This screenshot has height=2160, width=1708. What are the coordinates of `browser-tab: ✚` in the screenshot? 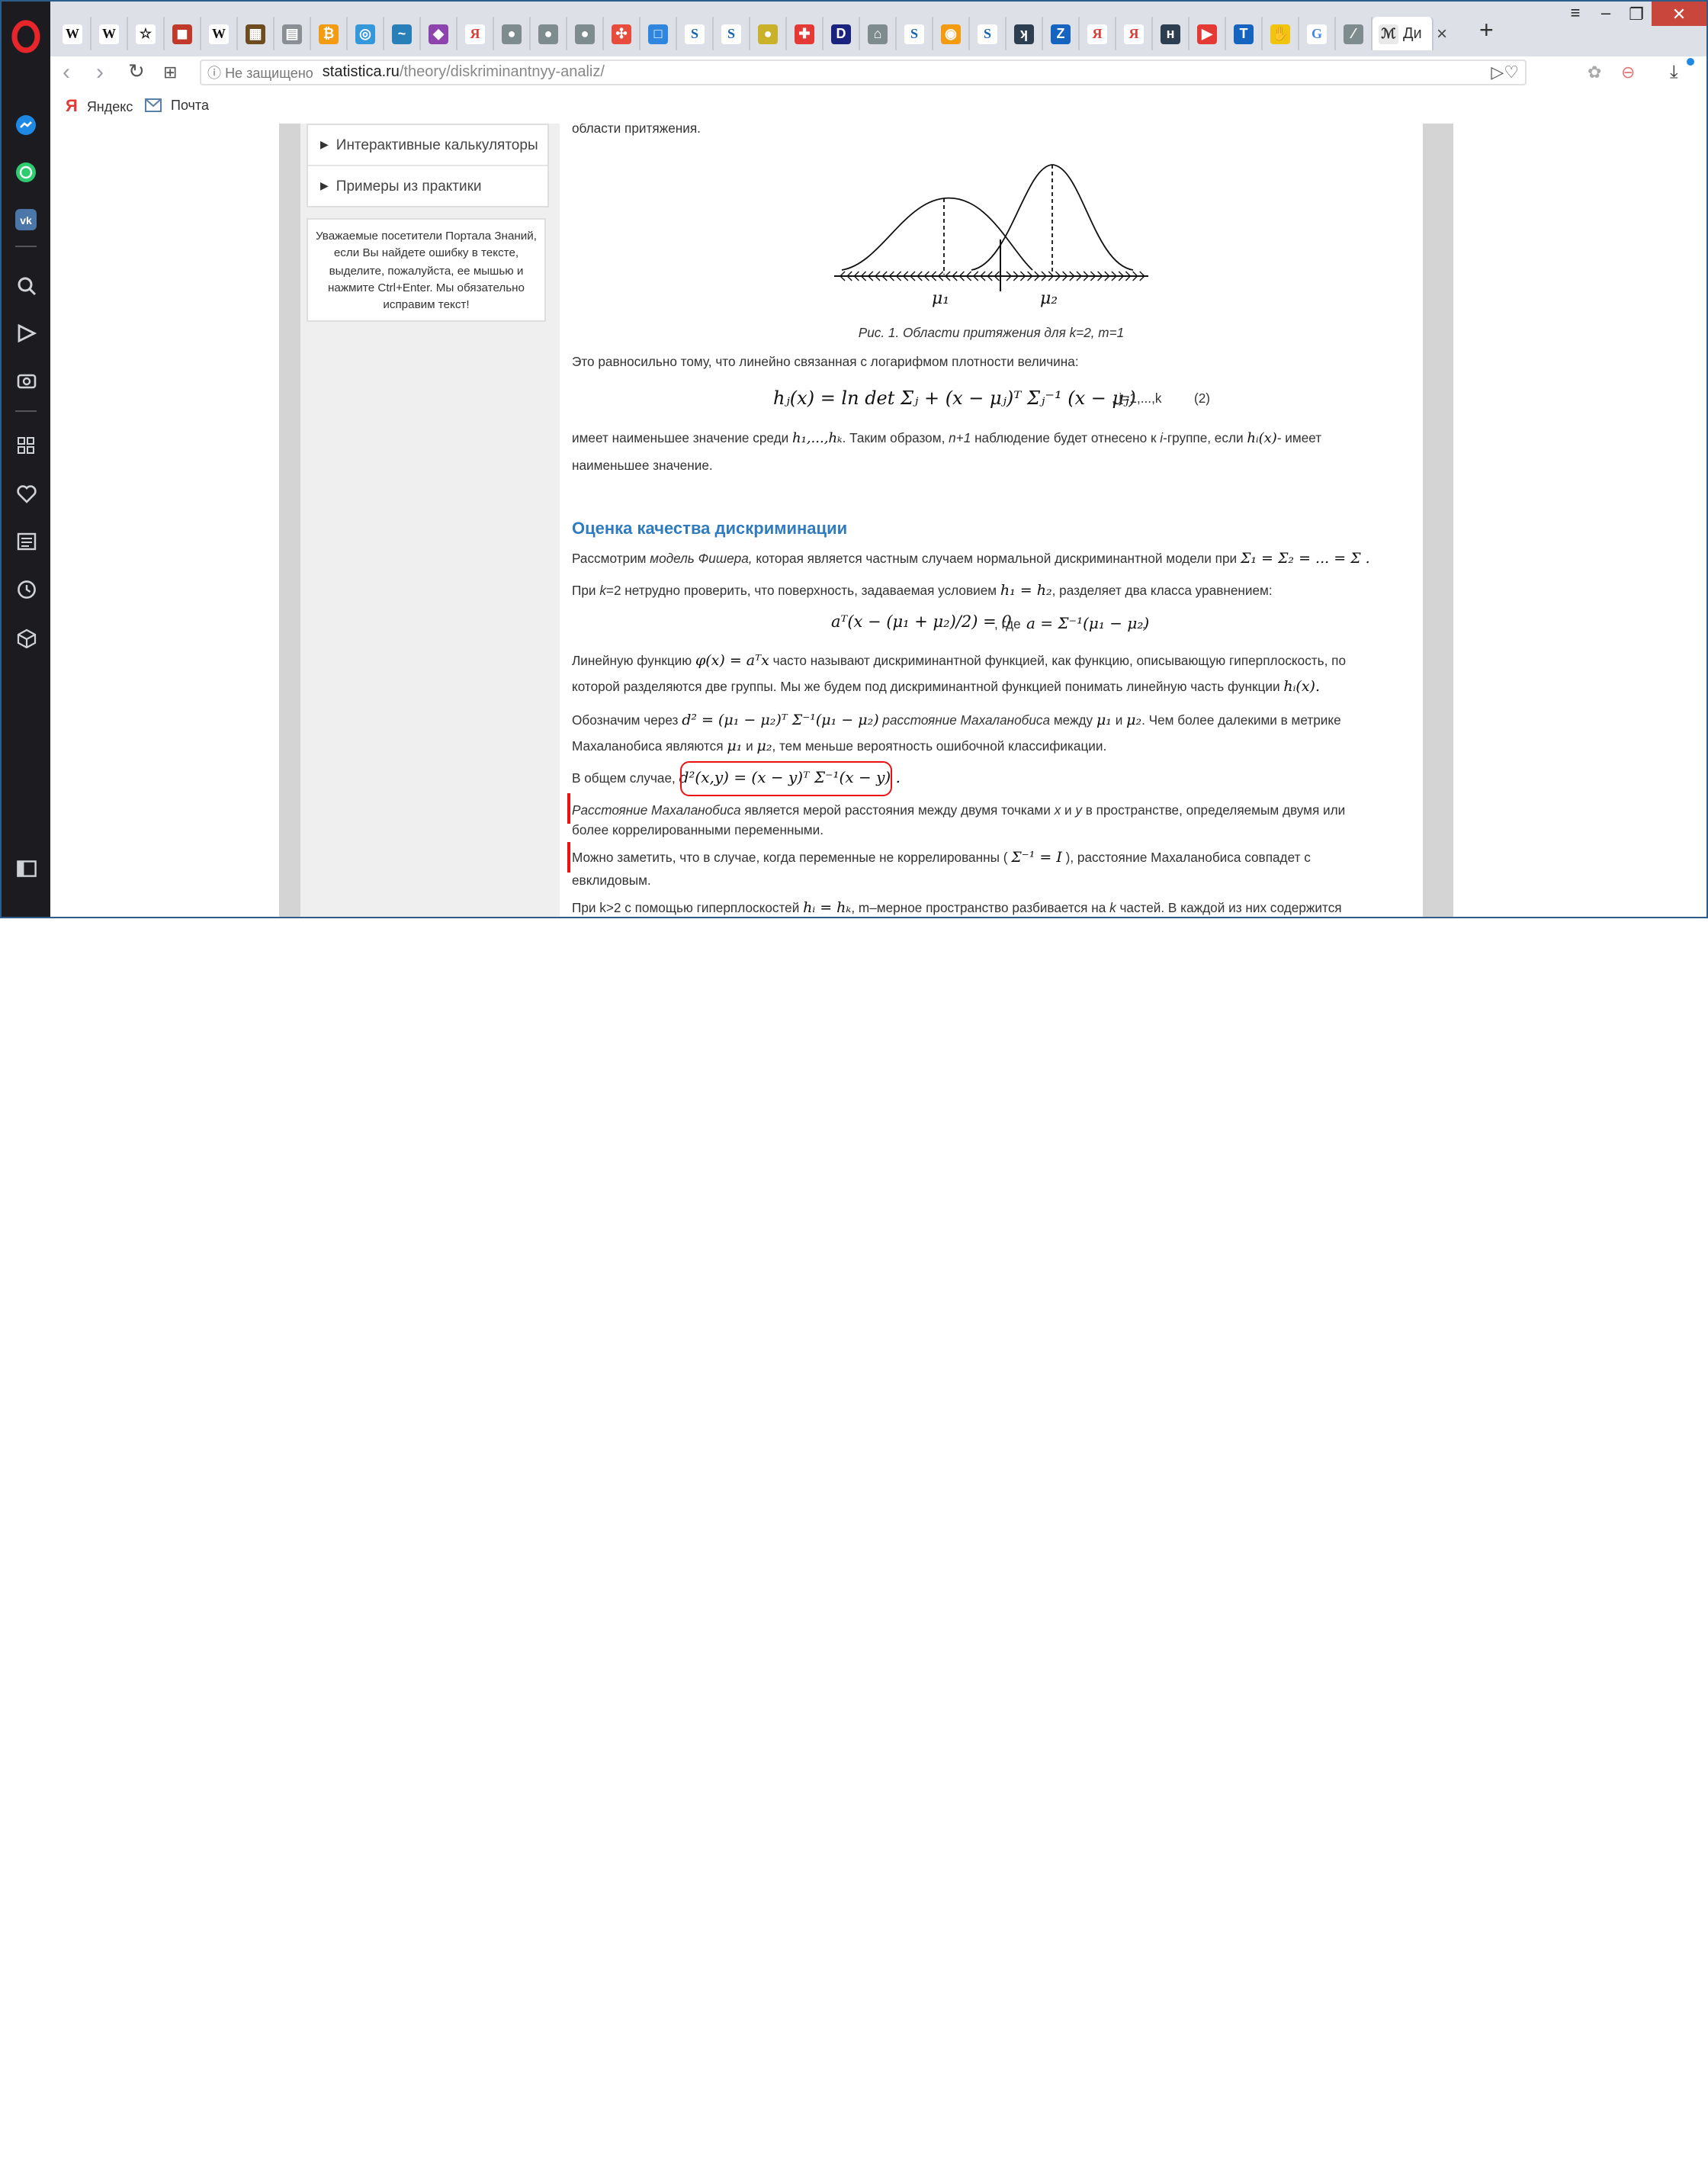 It's located at (805, 33).